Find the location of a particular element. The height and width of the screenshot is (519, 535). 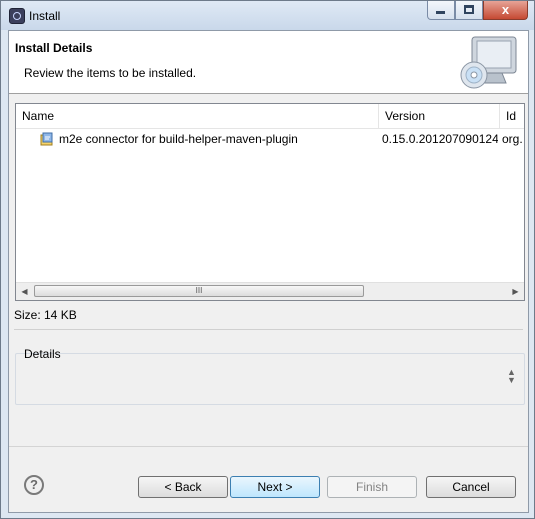

scroll-right-arrow-icon: ▶ is located at coordinates (515, 291).